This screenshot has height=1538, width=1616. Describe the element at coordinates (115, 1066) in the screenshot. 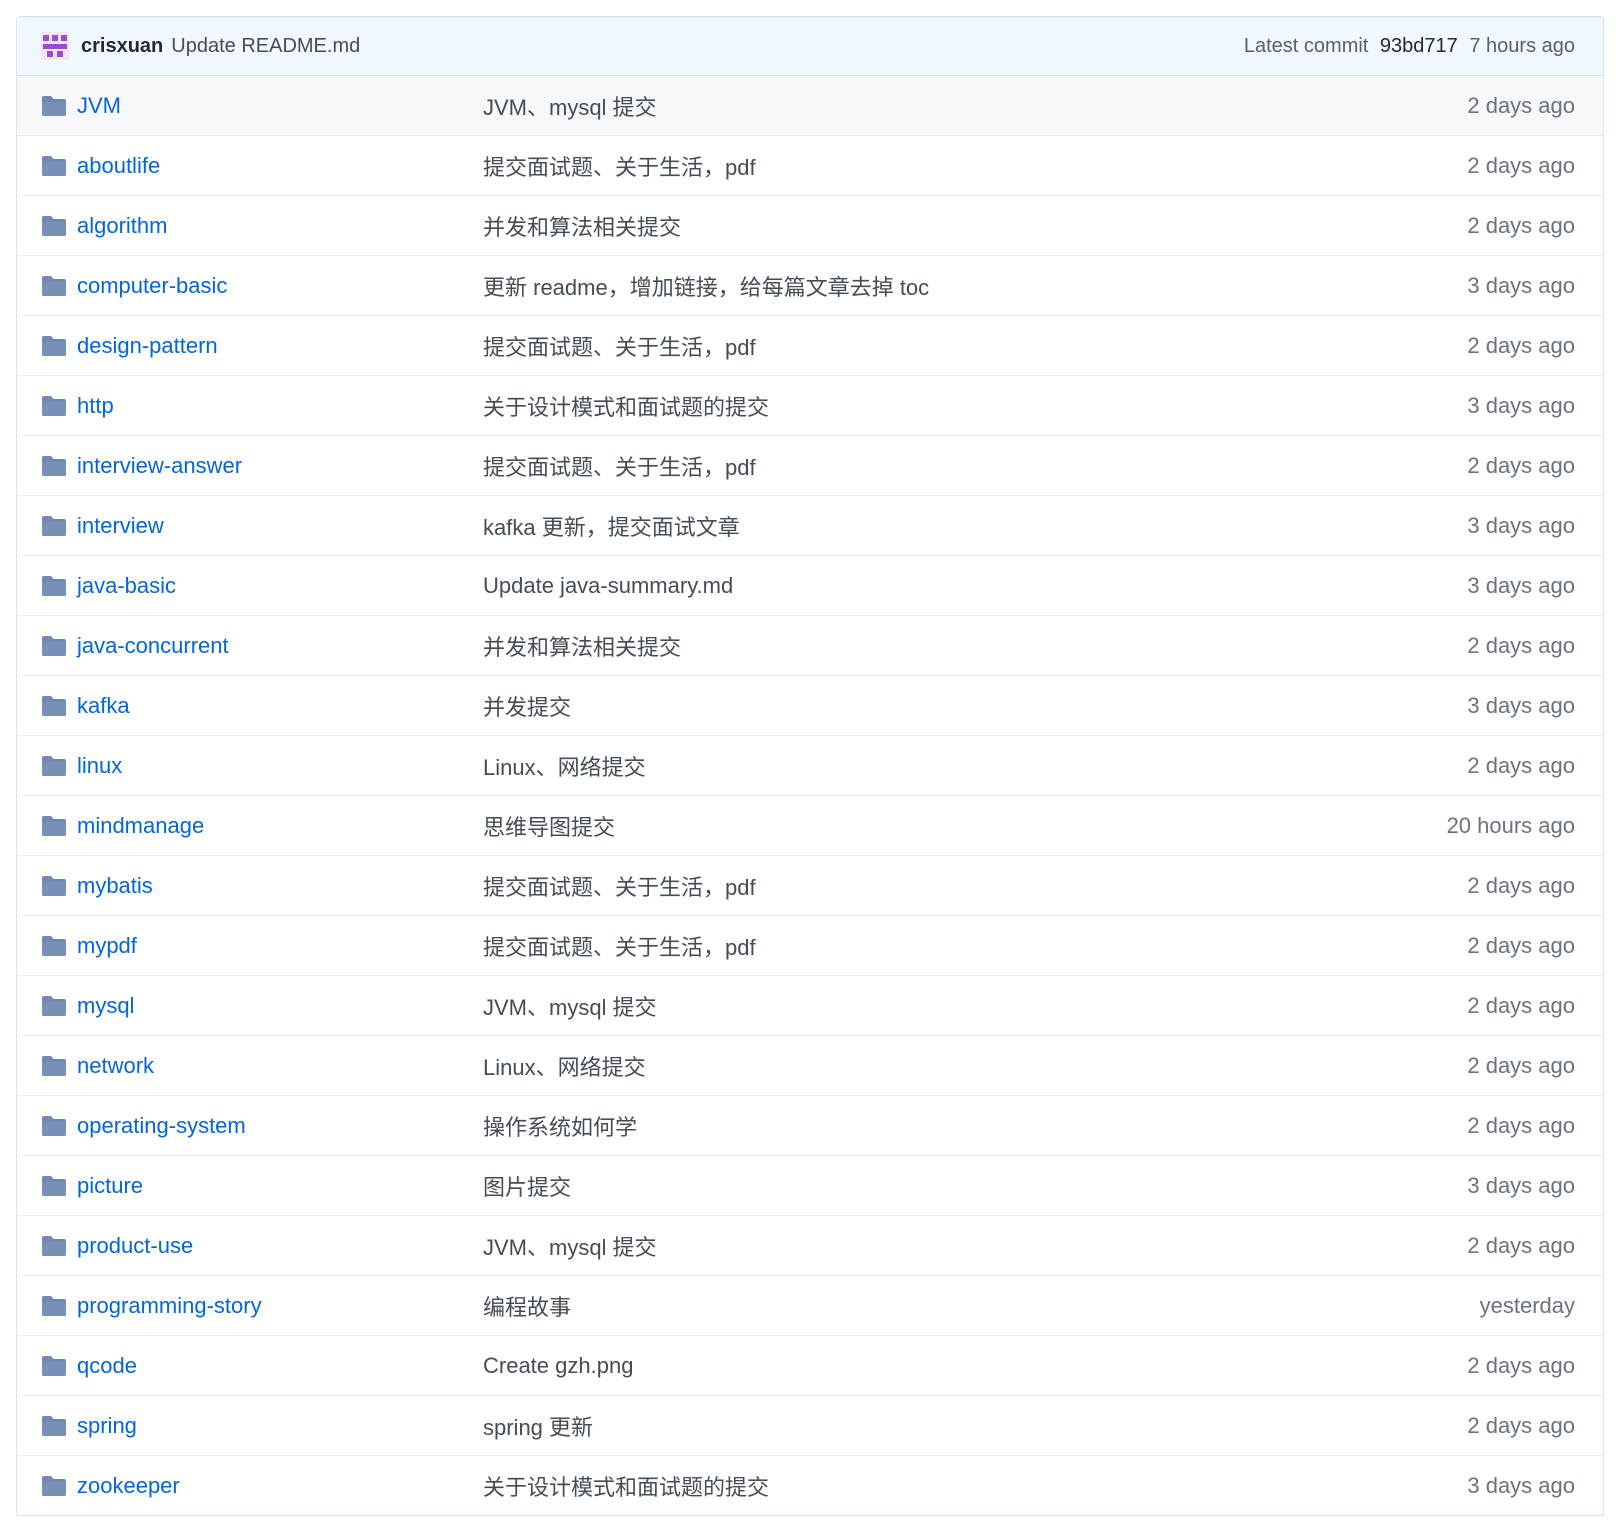

I see `file-name-link: network` at that location.